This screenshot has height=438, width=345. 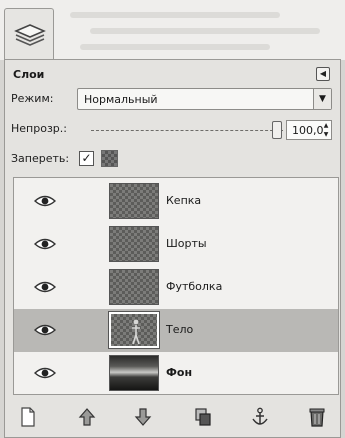 I want to click on duplicate-layer-icon, so click(x=203, y=417).